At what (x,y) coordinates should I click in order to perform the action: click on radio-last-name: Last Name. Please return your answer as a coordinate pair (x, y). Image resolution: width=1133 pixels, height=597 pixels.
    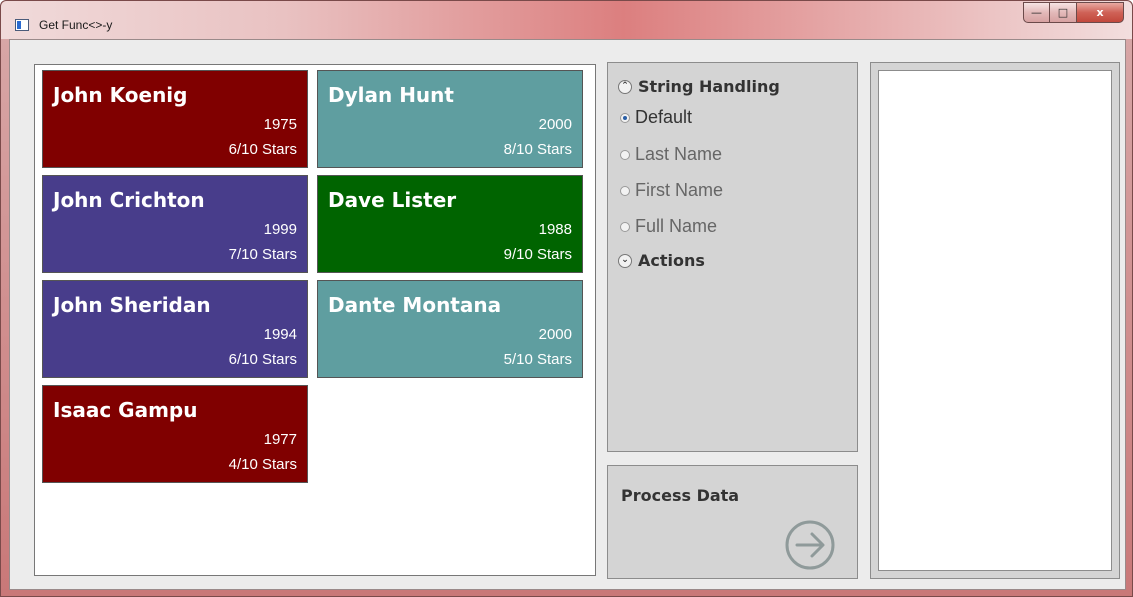
    Looking at the image, I should click on (671, 154).